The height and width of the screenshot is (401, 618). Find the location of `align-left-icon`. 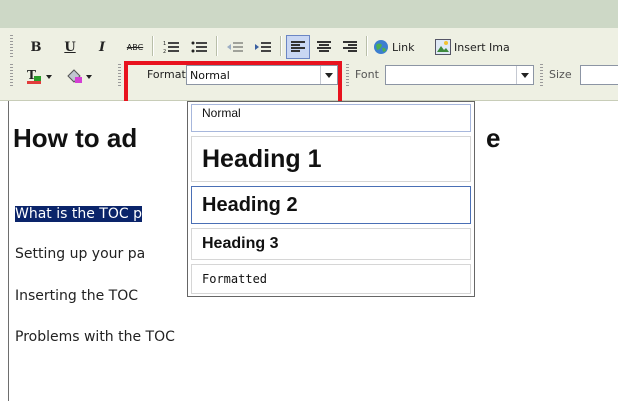

align-left-icon is located at coordinates (298, 46).